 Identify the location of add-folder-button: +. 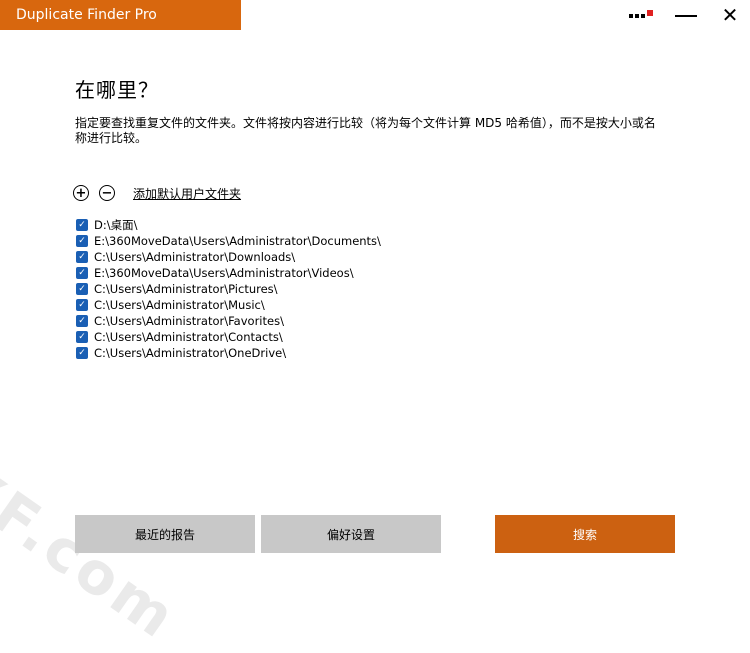
(81, 193).